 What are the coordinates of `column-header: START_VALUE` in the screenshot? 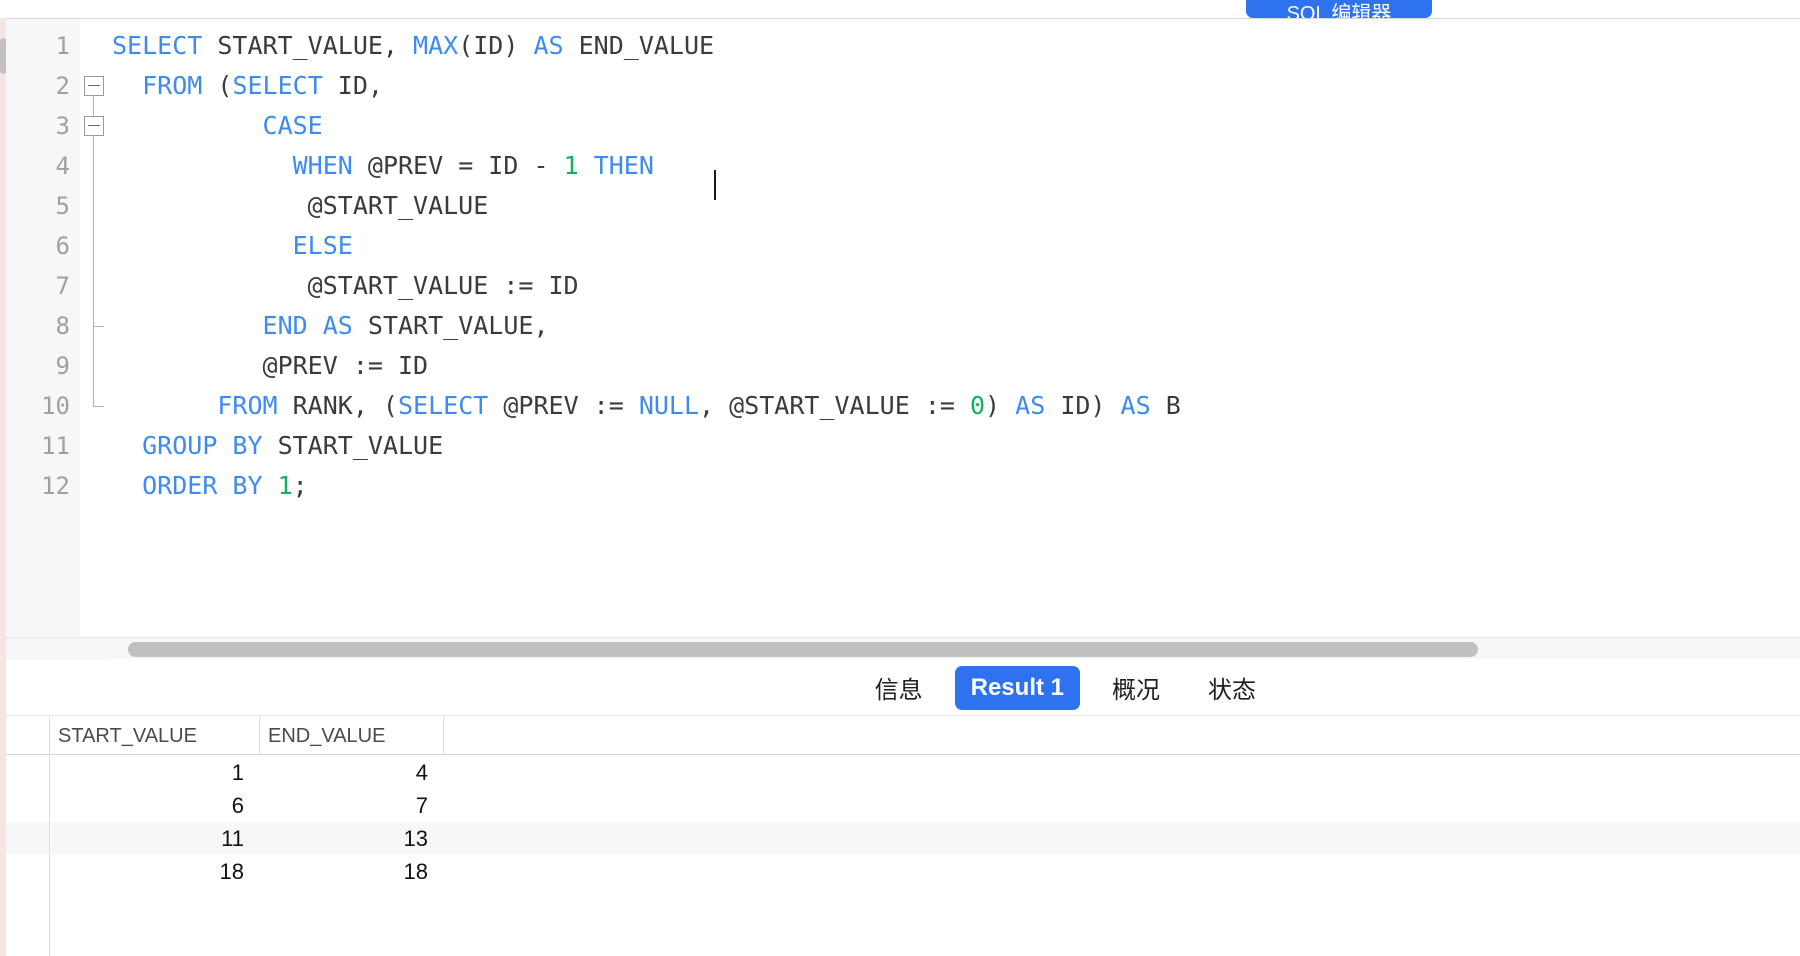 It's located at (155, 736).